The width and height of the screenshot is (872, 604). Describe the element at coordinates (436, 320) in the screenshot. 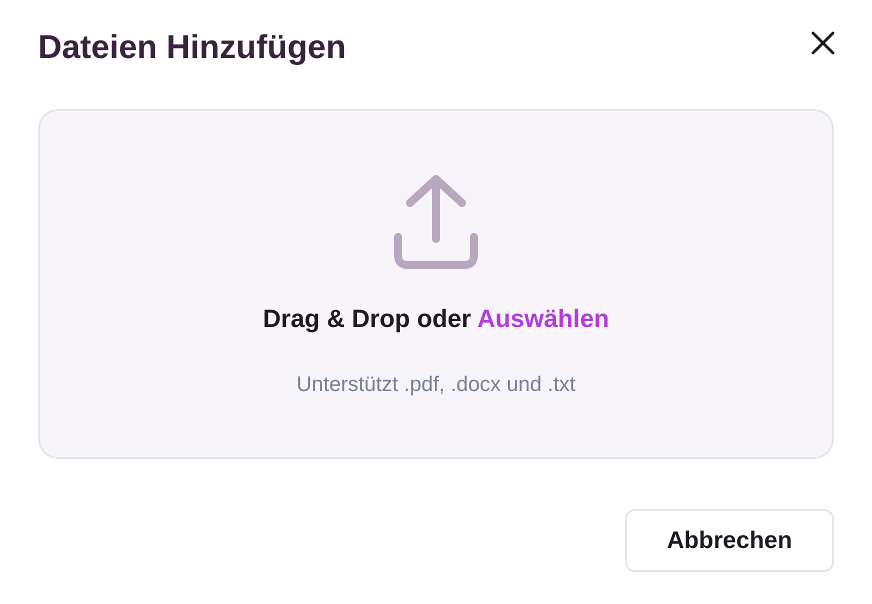

I see `drop-prompt: Drag & Drop oder Auswählen` at that location.